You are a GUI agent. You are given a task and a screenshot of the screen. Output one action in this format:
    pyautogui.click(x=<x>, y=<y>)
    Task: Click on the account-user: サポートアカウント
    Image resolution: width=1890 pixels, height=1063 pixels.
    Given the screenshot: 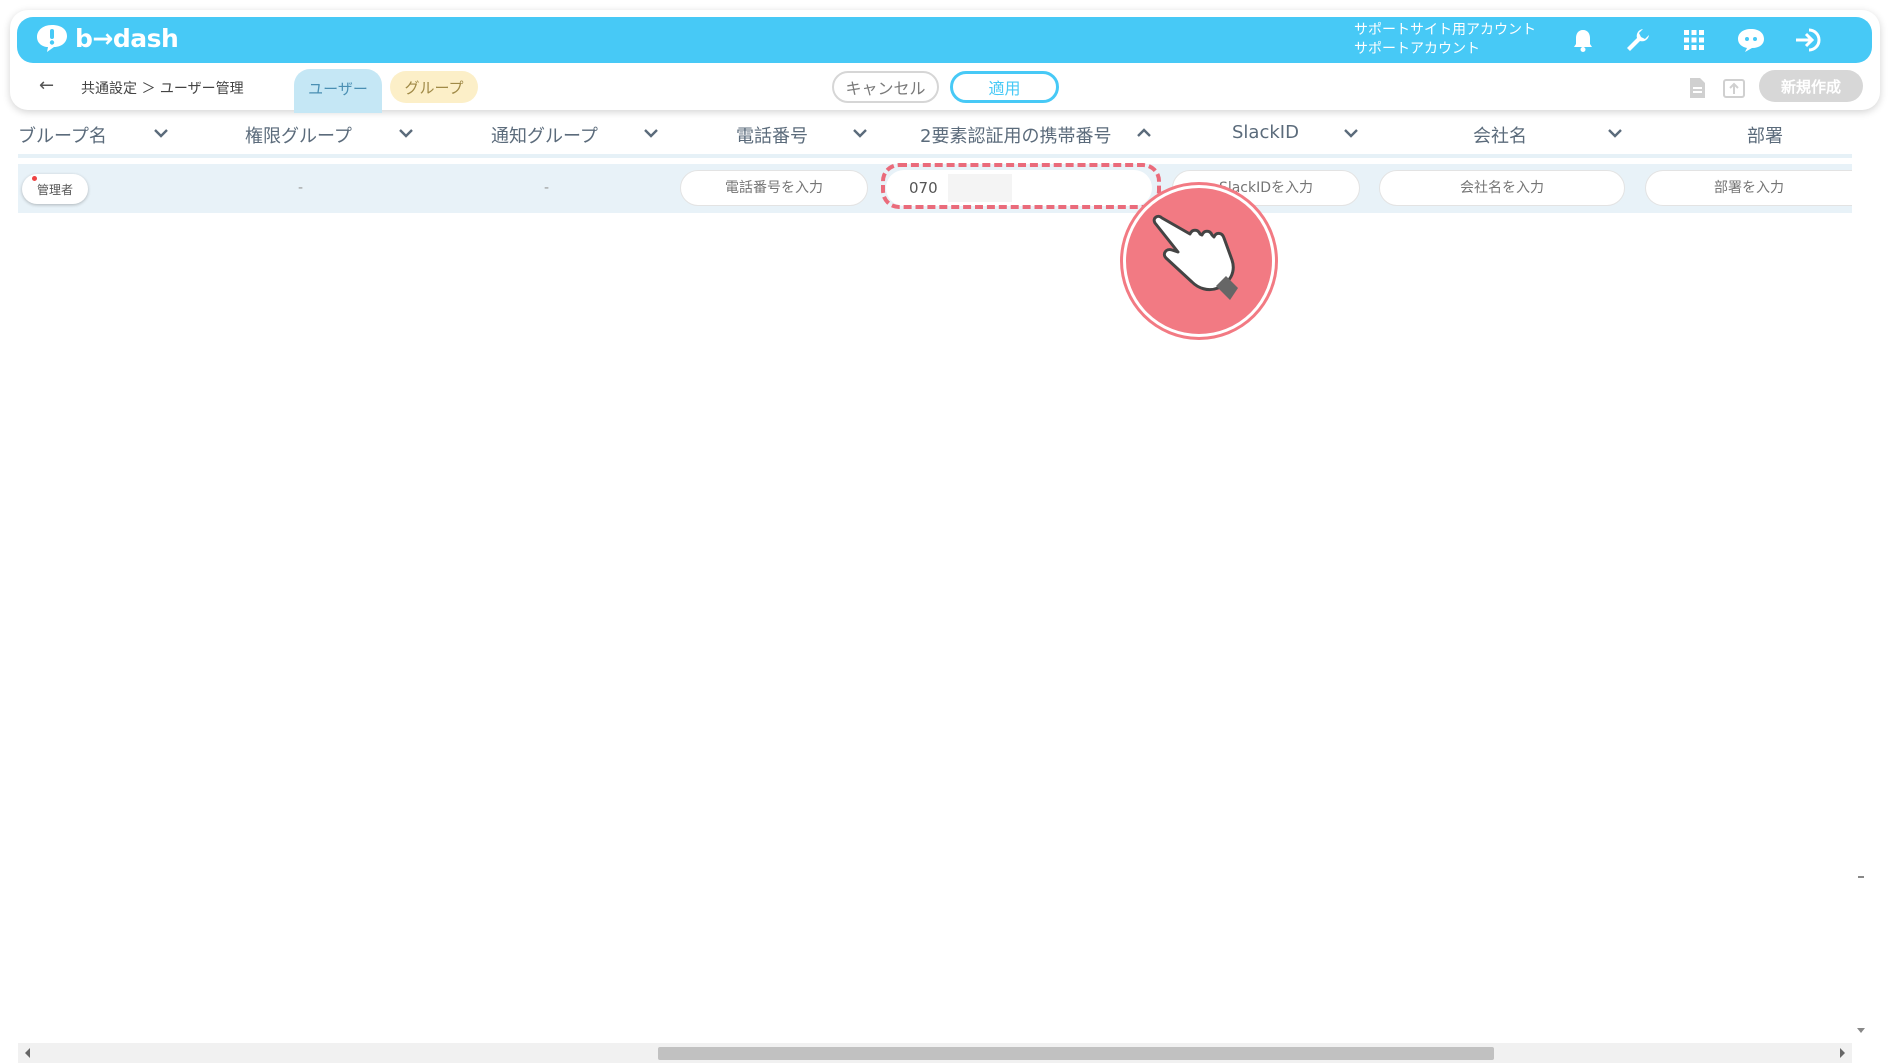 What is the action you would take?
    pyautogui.click(x=1417, y=49)
    